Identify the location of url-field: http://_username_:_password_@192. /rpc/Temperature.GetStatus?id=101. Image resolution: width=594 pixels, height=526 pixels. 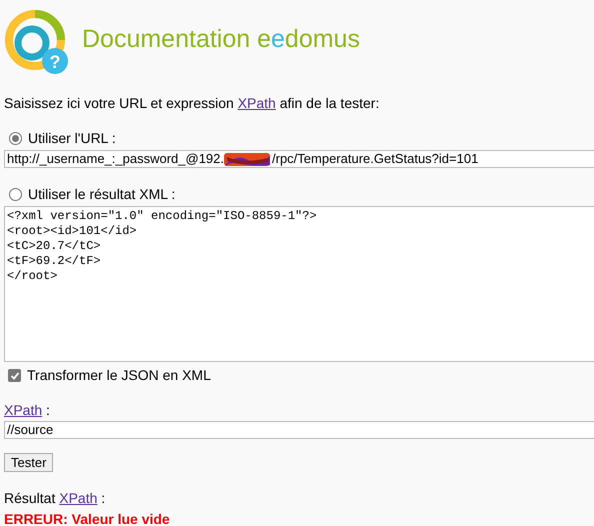
(299, 159).